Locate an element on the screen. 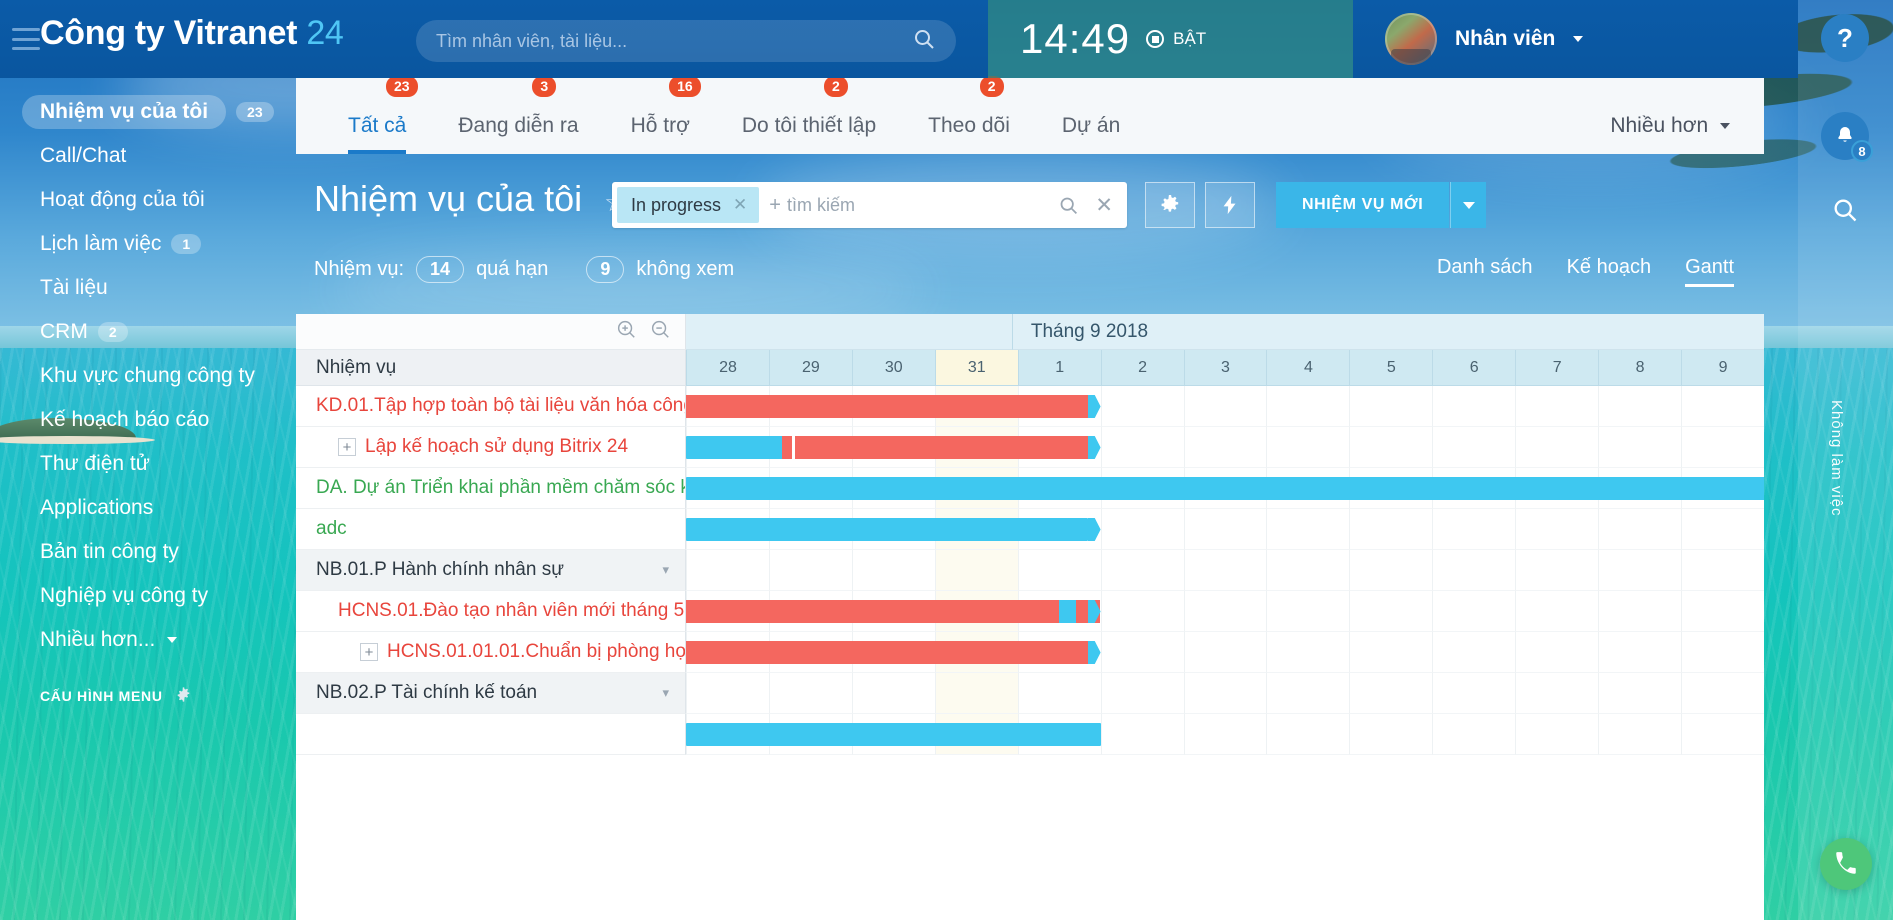  tab-label: Dự án is located at coordinates (1091, 125).